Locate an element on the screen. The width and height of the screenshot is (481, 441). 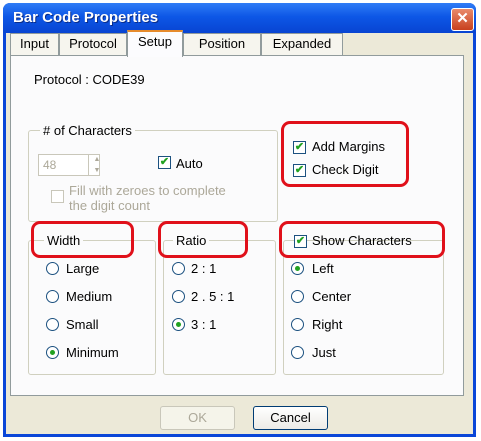
highlight-show-characters is located at coordinates (362, 239).